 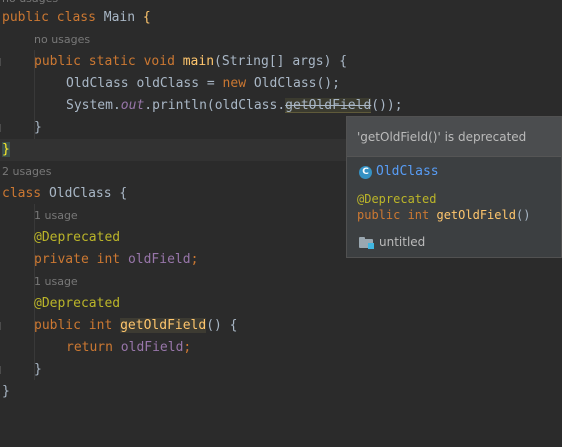 What do you see at coordinates (119, 17) in the screenshot?
I see `class-name: Main` at bounding box center [119, 17].